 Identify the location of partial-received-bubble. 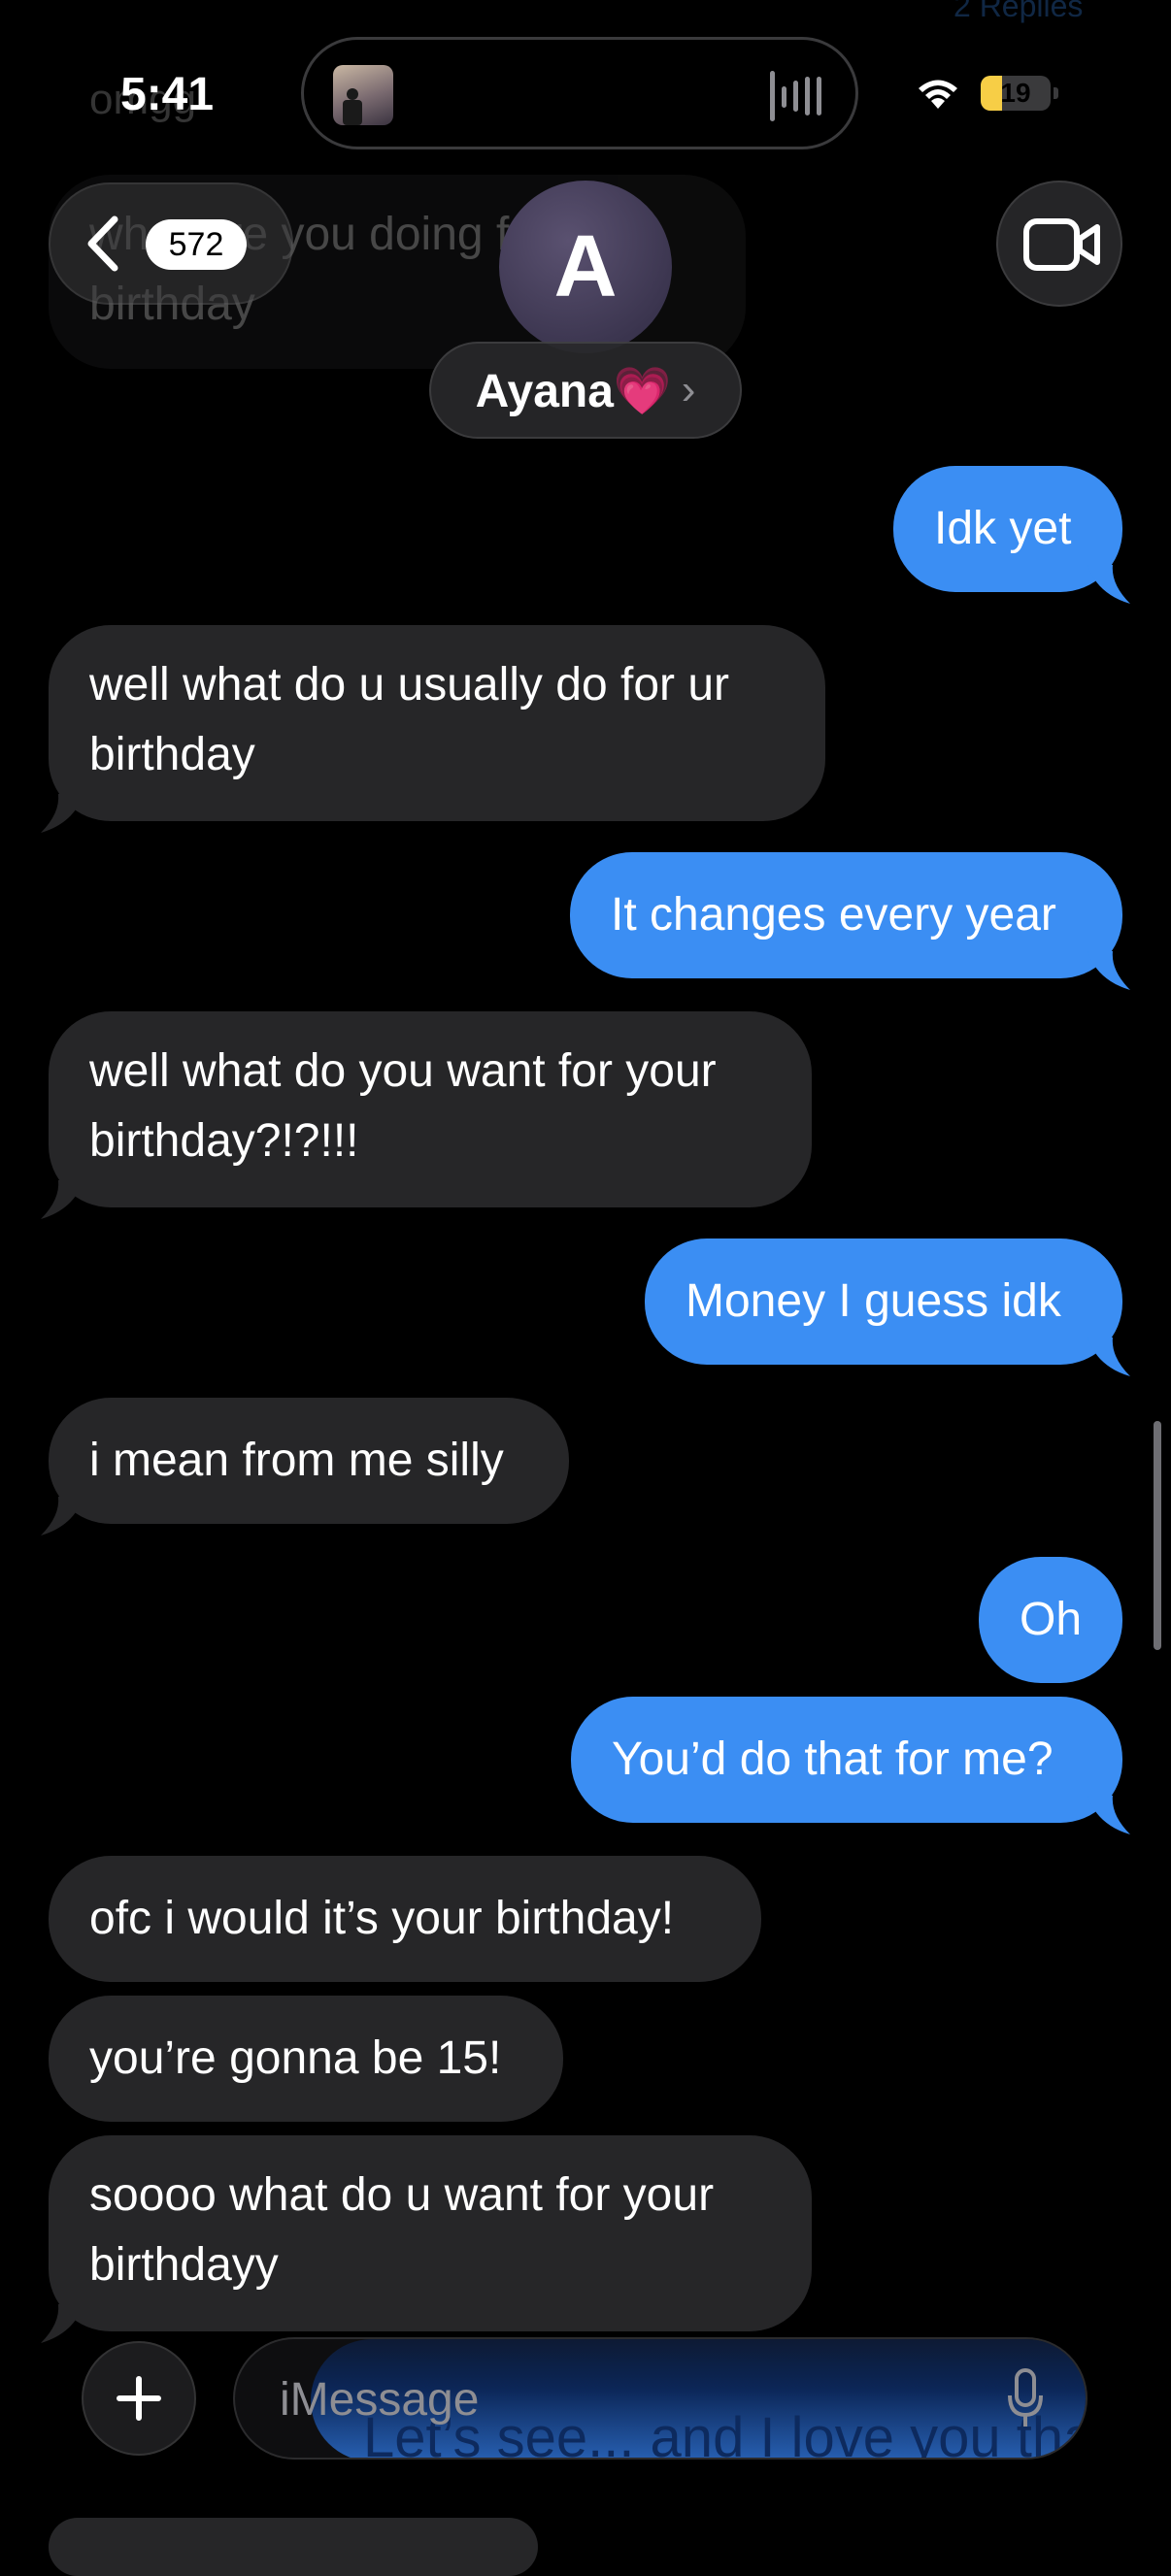
(293, 2547).